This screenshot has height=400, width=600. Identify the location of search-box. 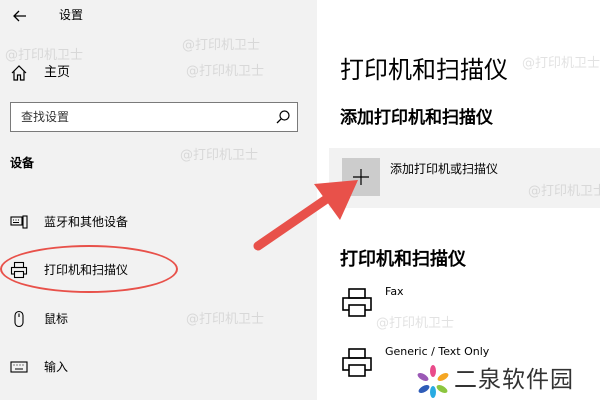
(154, 117).